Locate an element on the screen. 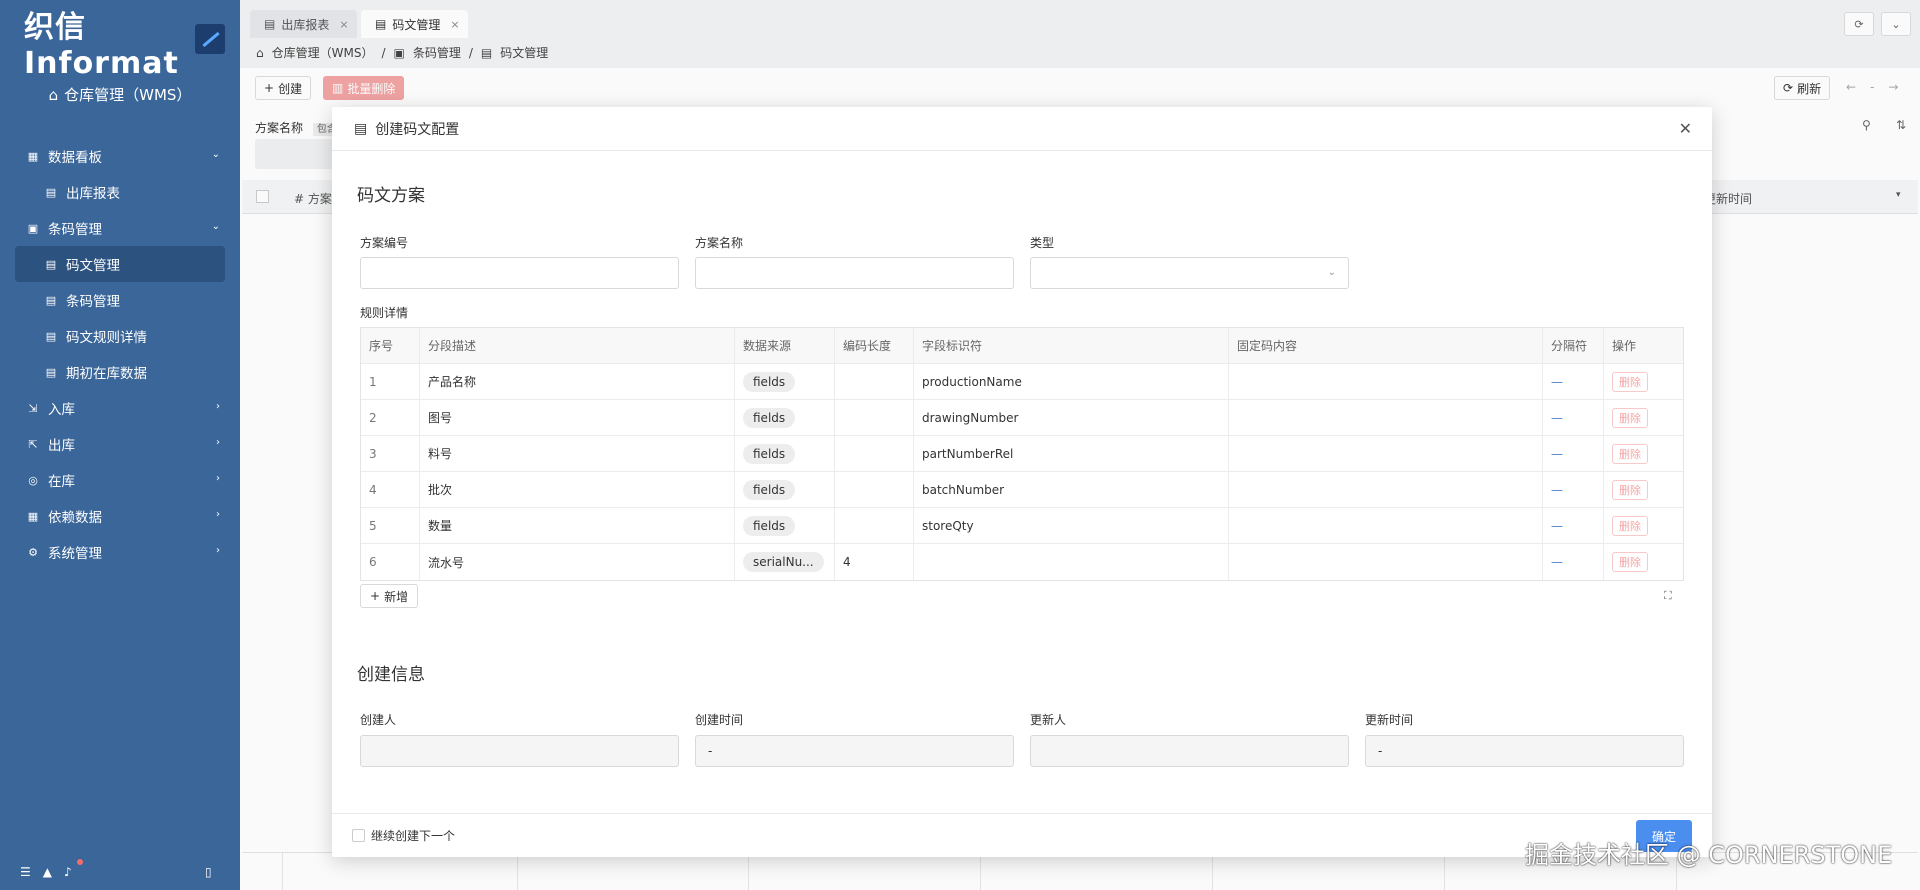 The image size is (1920, 890). database-icon: ◎ is located at coordinates (33, 480).